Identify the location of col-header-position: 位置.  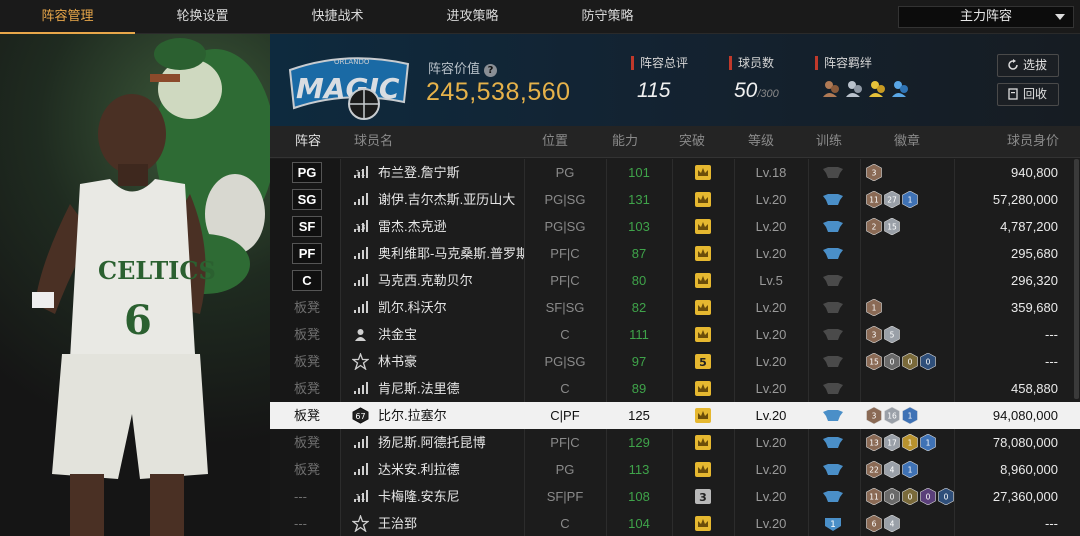
(555, 142).